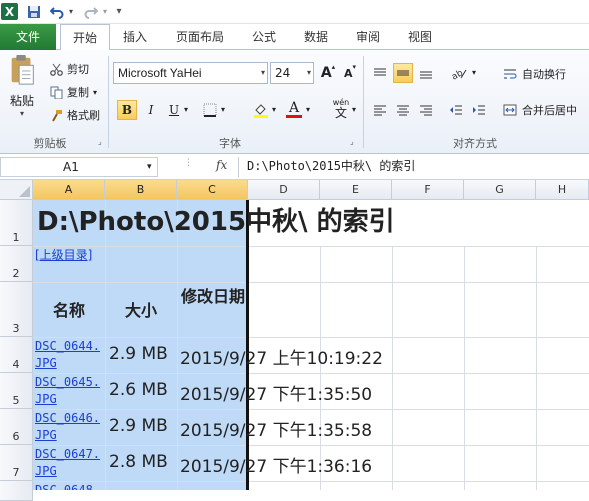 The image size is (589, 501). Describe the element at coordinates (534, 74) in the screenshot. I see `wrap-text-button: 自动换行` at that location.